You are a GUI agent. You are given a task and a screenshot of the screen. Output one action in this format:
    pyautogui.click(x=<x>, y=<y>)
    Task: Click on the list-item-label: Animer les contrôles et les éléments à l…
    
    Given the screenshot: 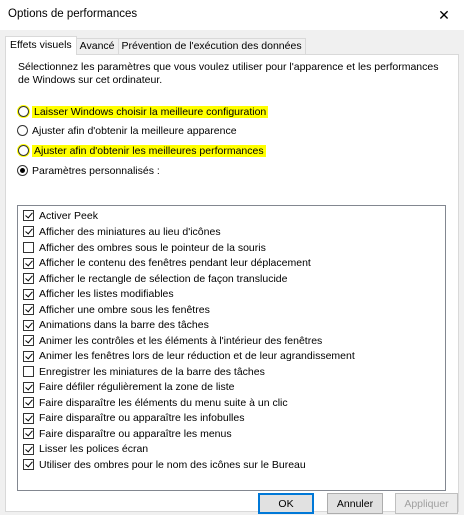 What is the action you would take?
    pyautogui.click(x=181, y=340)
    